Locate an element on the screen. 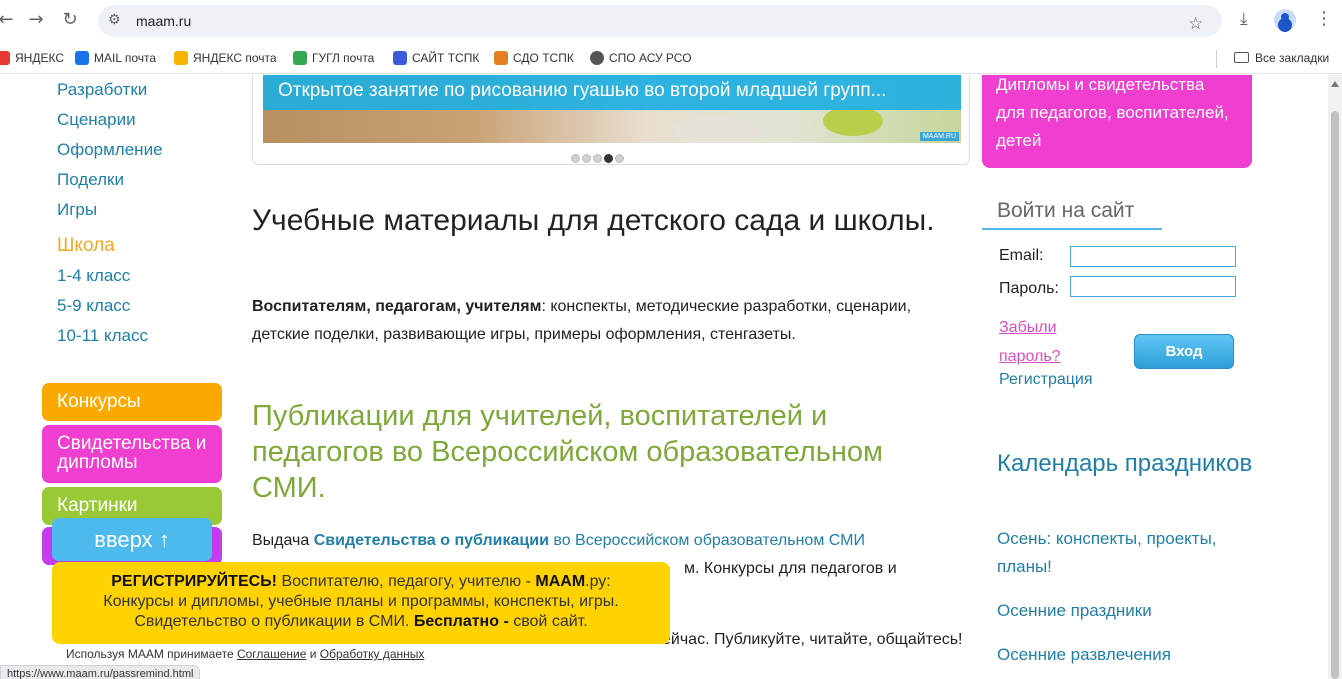 The height and width of the screenshot is (679, 1342). category-contests-button: Конкурсы is located at coordinates (132, 402).